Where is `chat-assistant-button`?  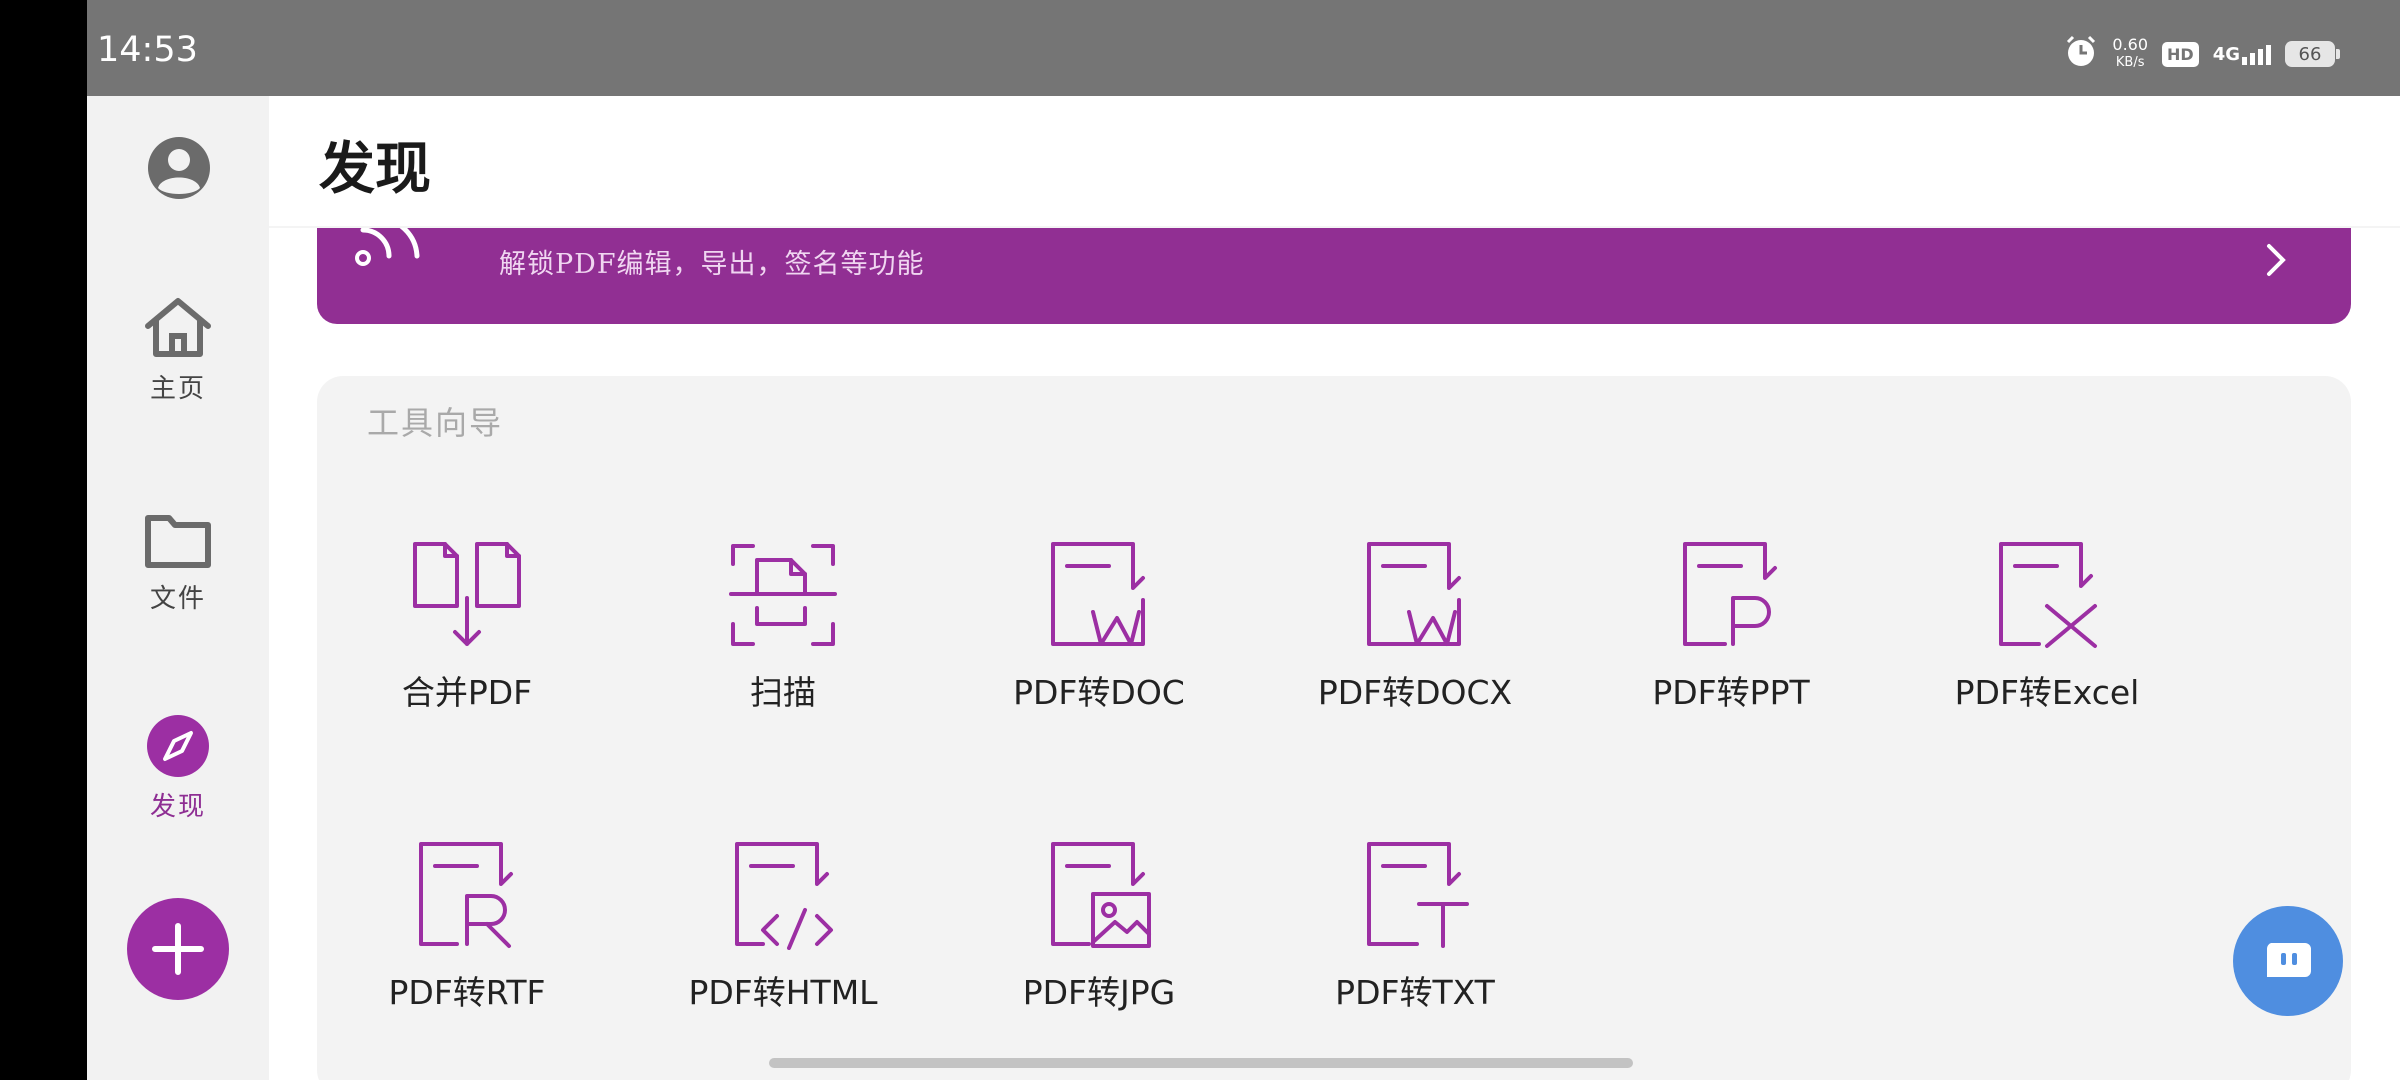
chat-assistant-button is located at coordinates (2288, 961).